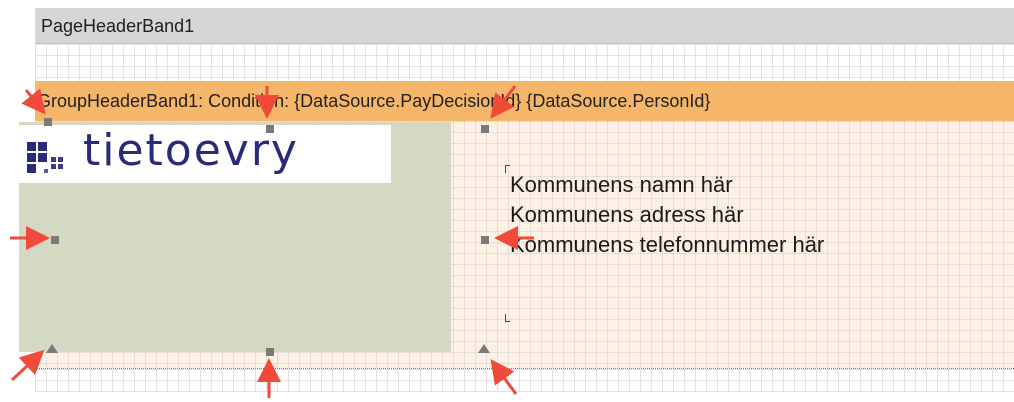 The width and height of the screenshot is (1014, 402). Describe the element at coordinates (270, 129) in the screenshot. I see `resize-handle-top-center` at that location.